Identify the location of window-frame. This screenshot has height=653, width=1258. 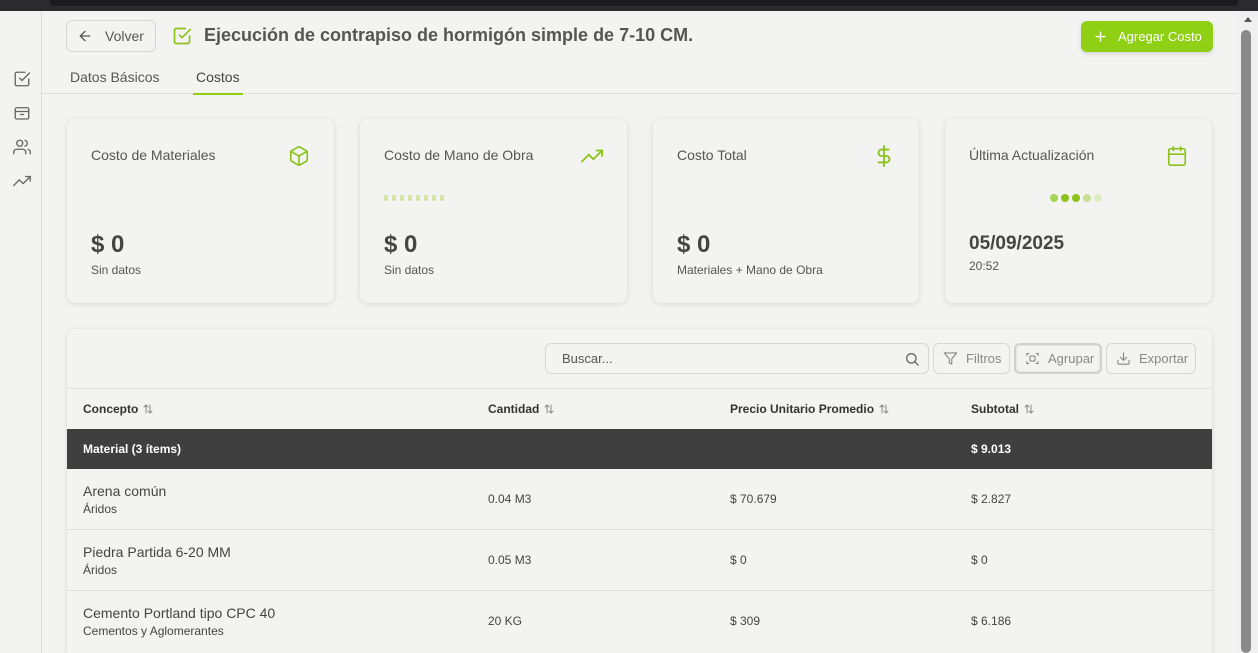
(644, 3).